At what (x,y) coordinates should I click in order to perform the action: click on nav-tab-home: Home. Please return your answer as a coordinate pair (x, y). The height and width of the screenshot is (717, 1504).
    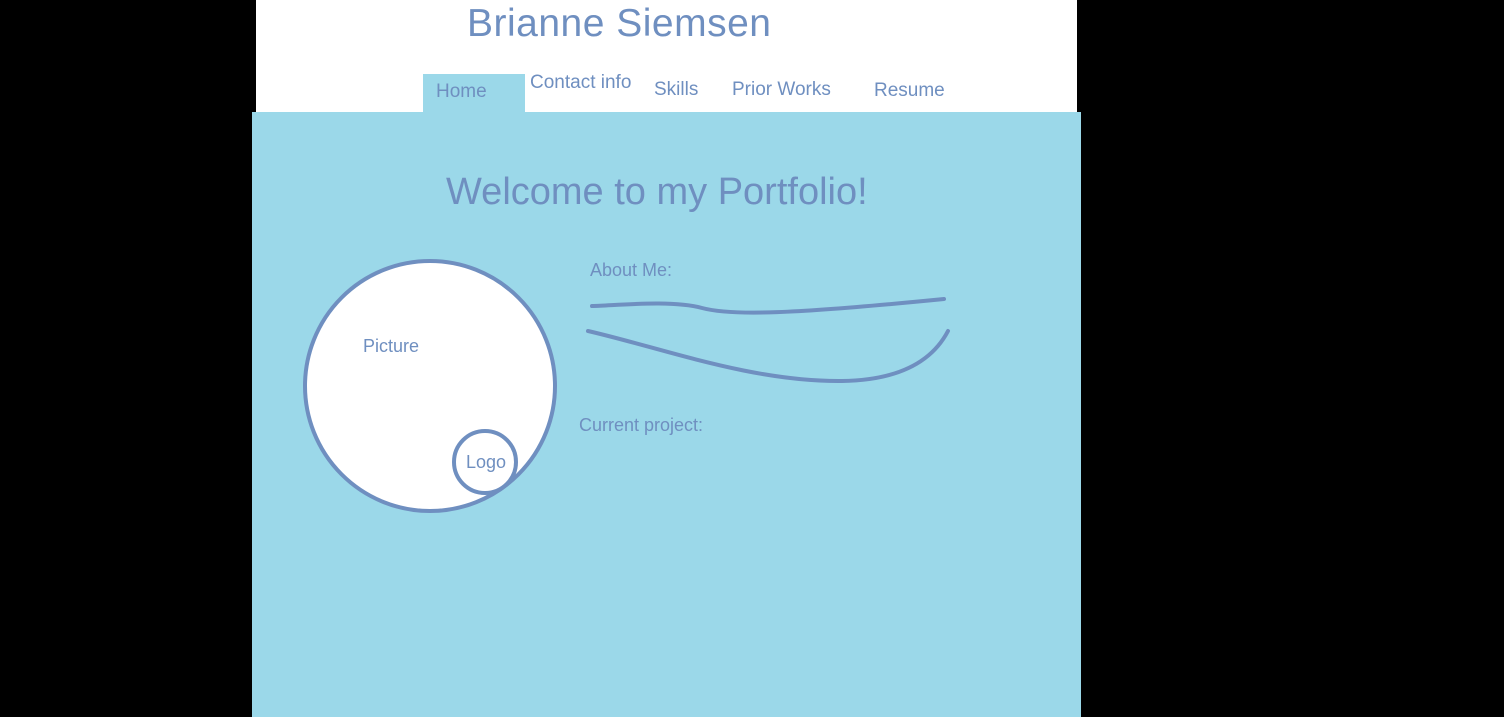
    Looking at the image, I should click on (474, 93).